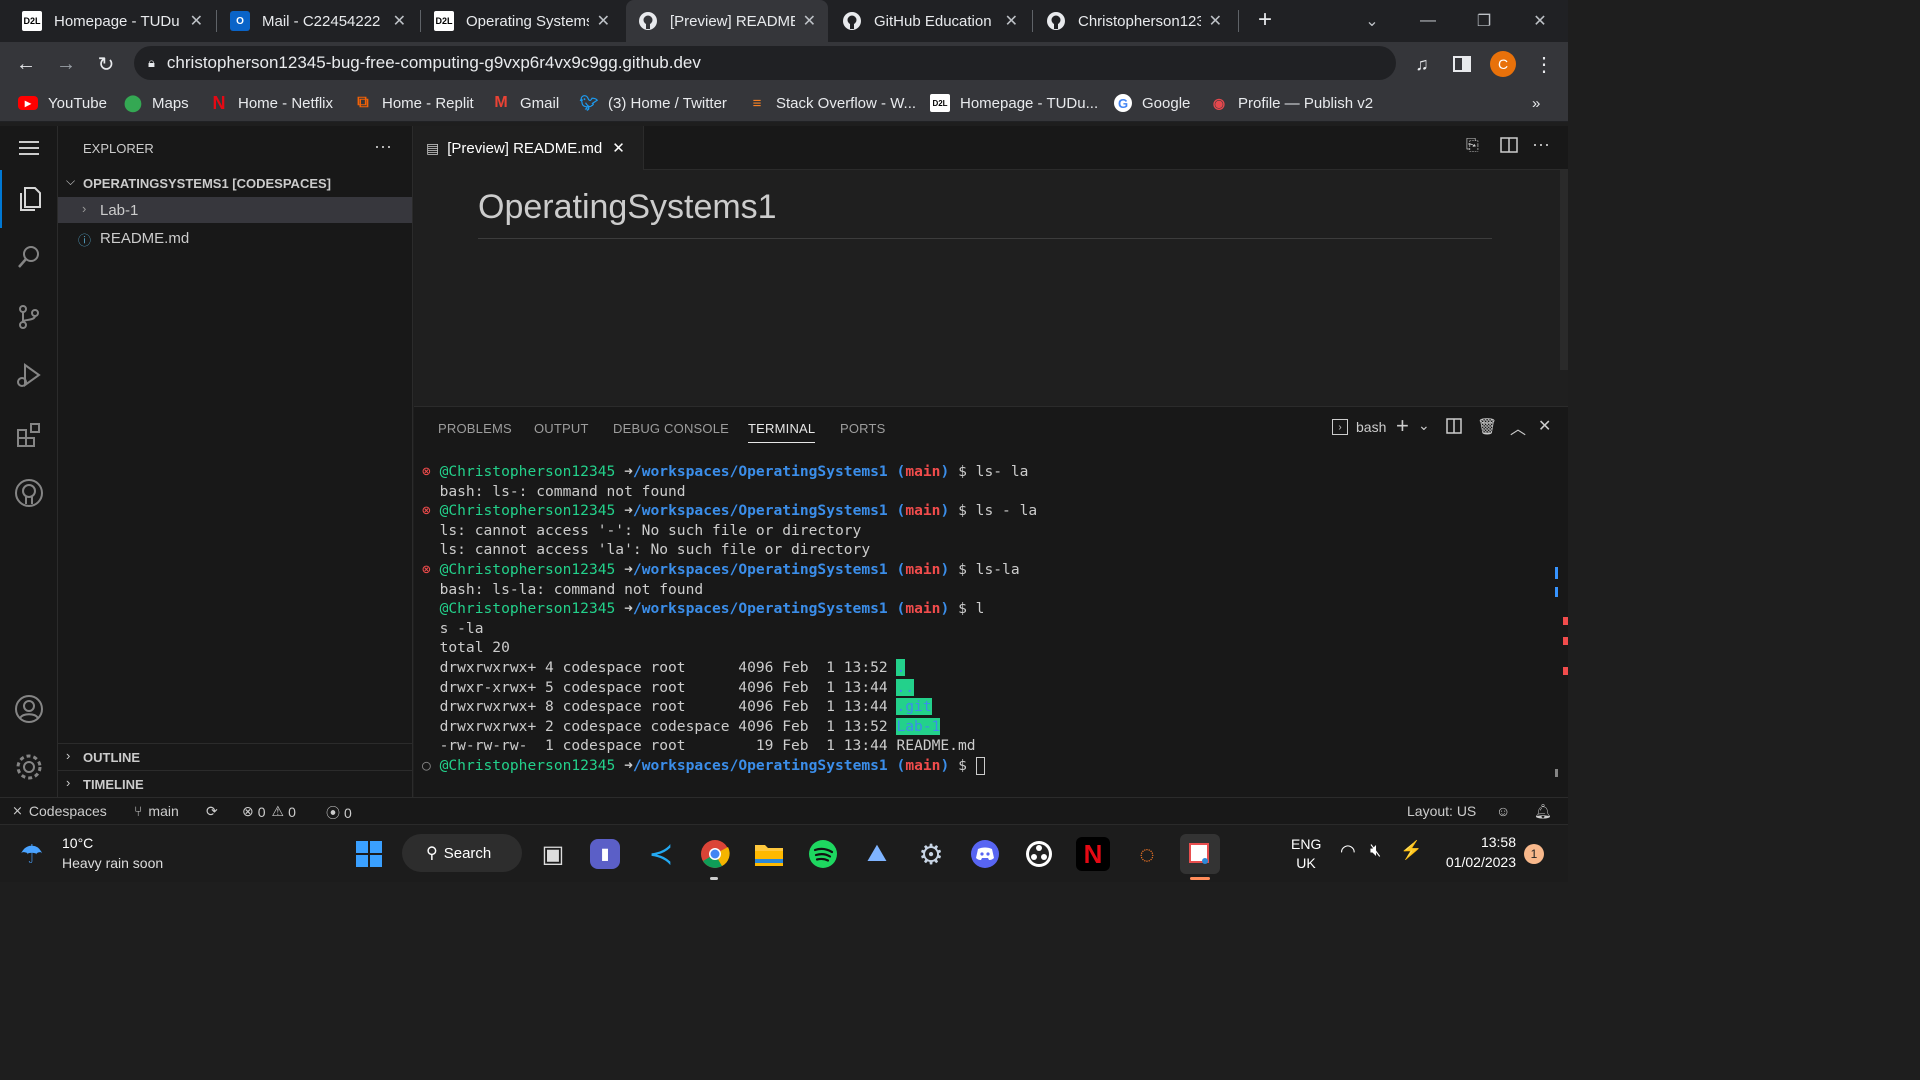 The height and width of the screenshot is (1080, 1920). What do you see at coordinates (561, 428) in the screenshot?
I see `tab-output: OUTPUT` at bounding box center [561, 428].